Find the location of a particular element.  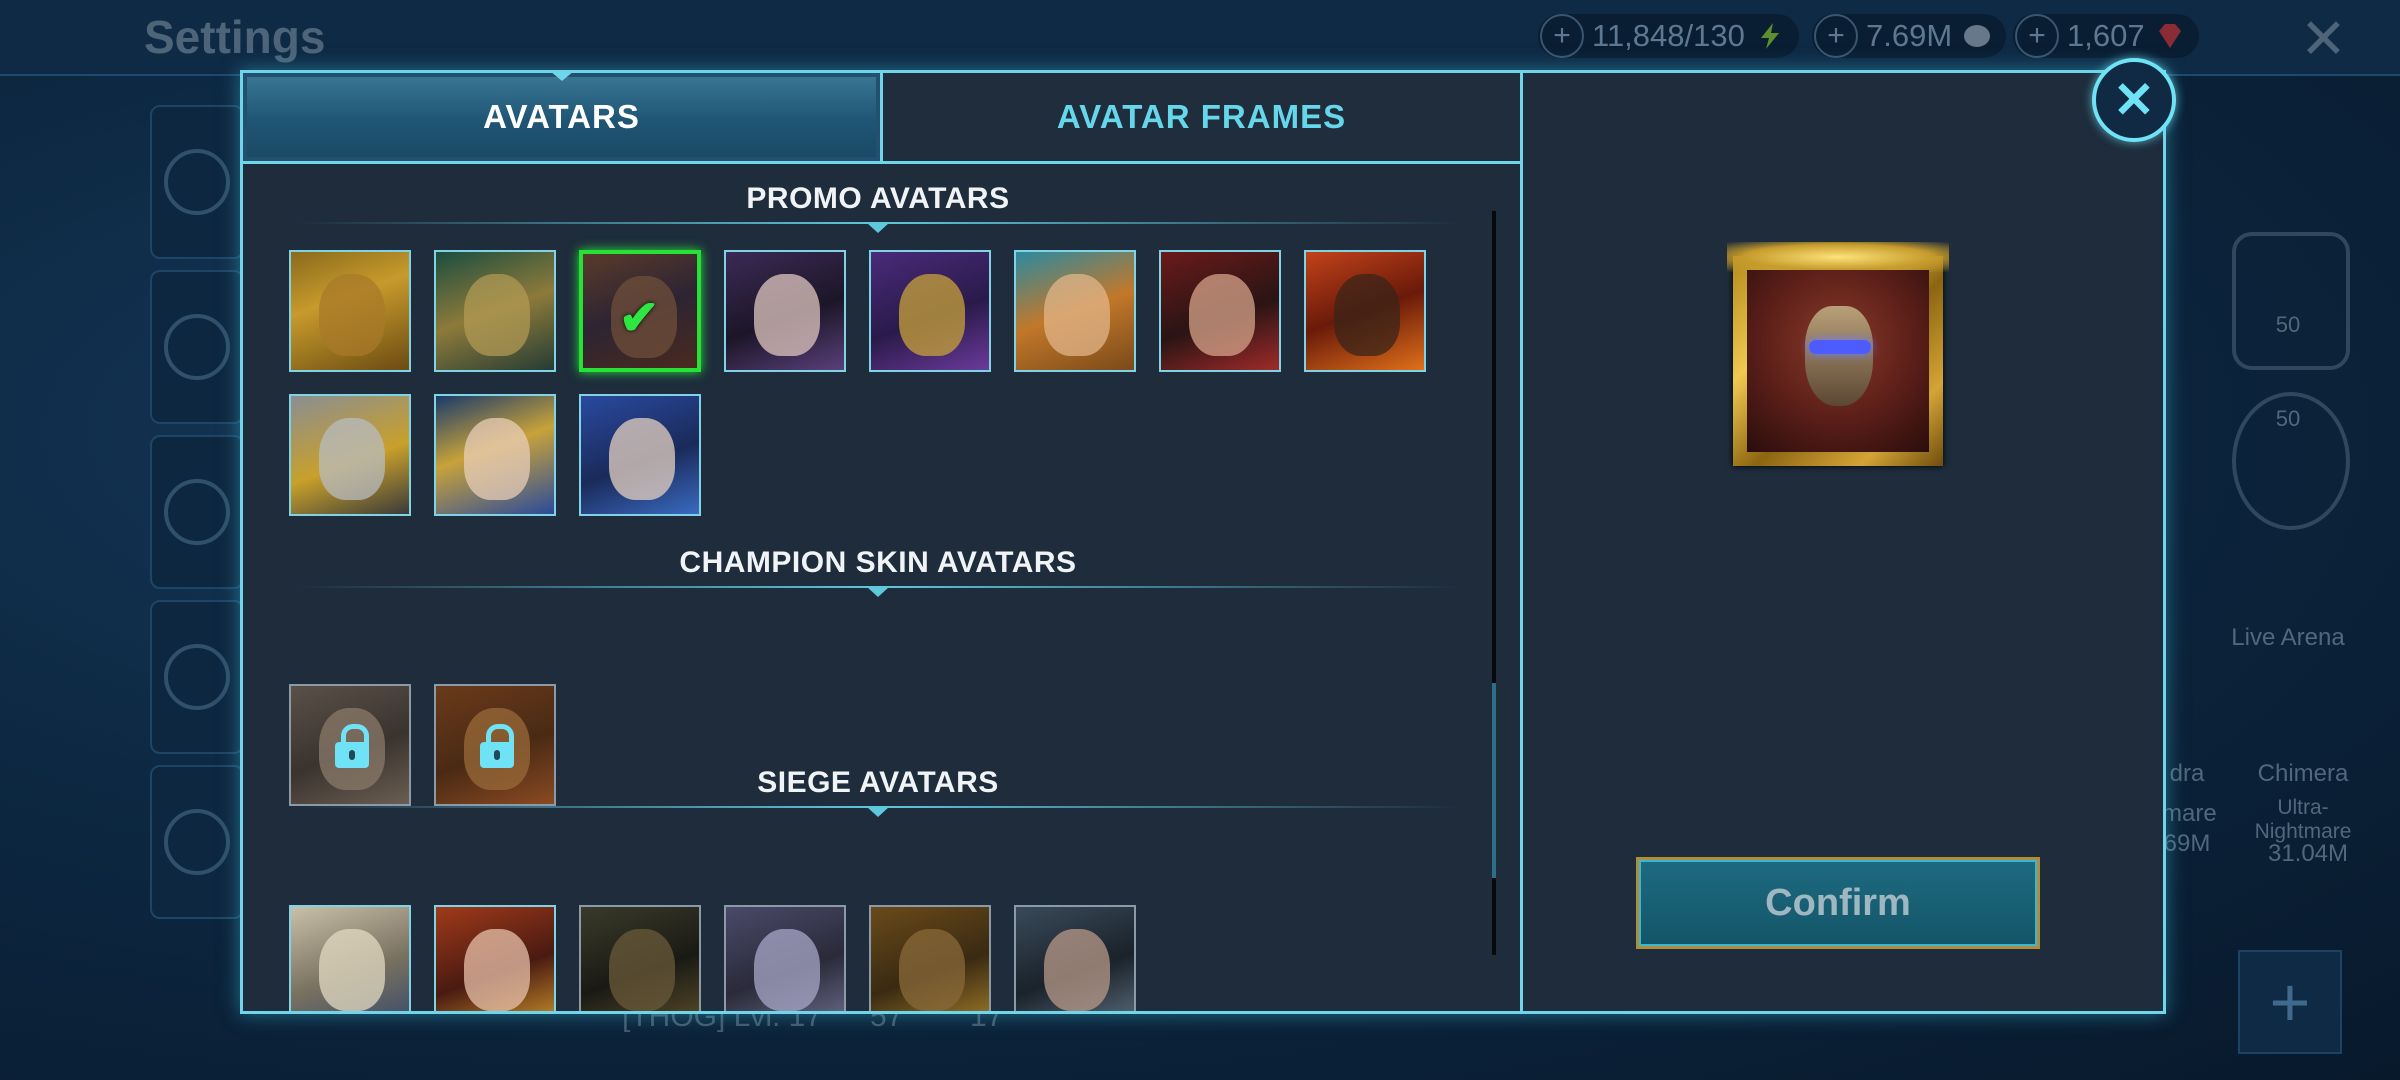

confirm-button: Confirm is located at coordinates (1838, 903).